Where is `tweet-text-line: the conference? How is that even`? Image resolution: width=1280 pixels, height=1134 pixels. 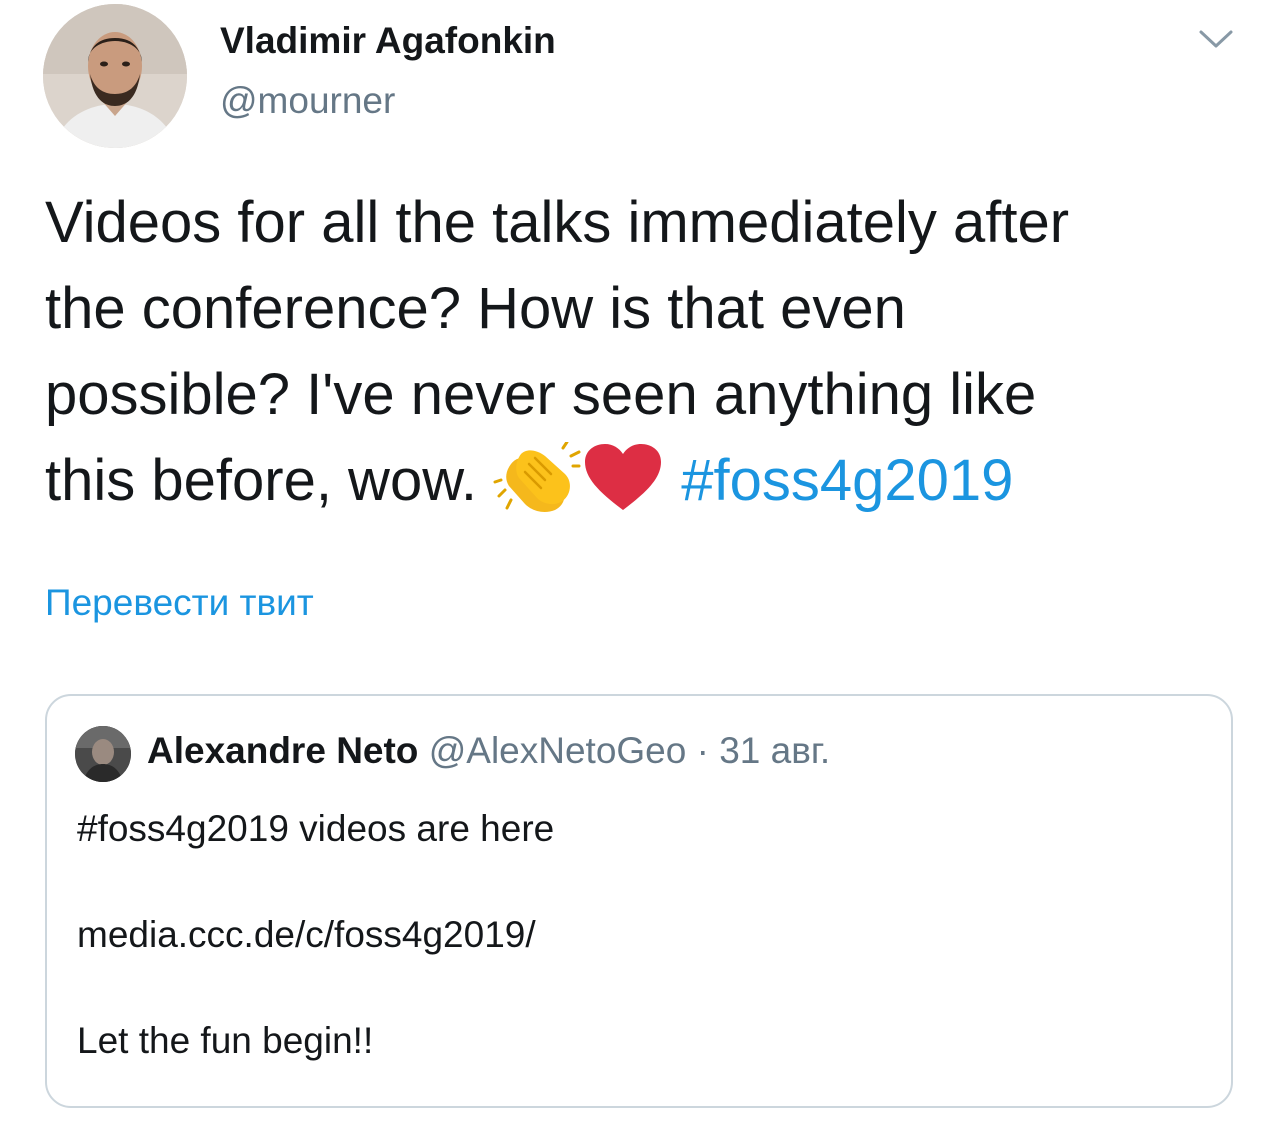 tweet-text-line: the conference? How is that even is located at coordinates (475, 308).